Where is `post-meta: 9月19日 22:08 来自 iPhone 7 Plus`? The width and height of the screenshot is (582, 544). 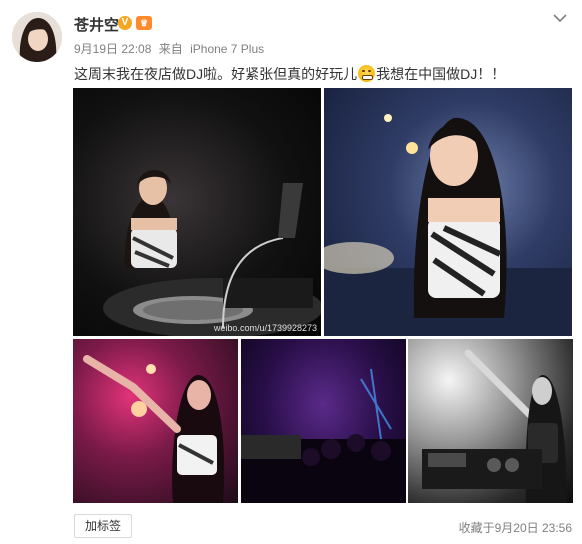
post-meta: 9月19日 22:08 来自 iPhone 7 Plus is located at coordinates (171, 48).